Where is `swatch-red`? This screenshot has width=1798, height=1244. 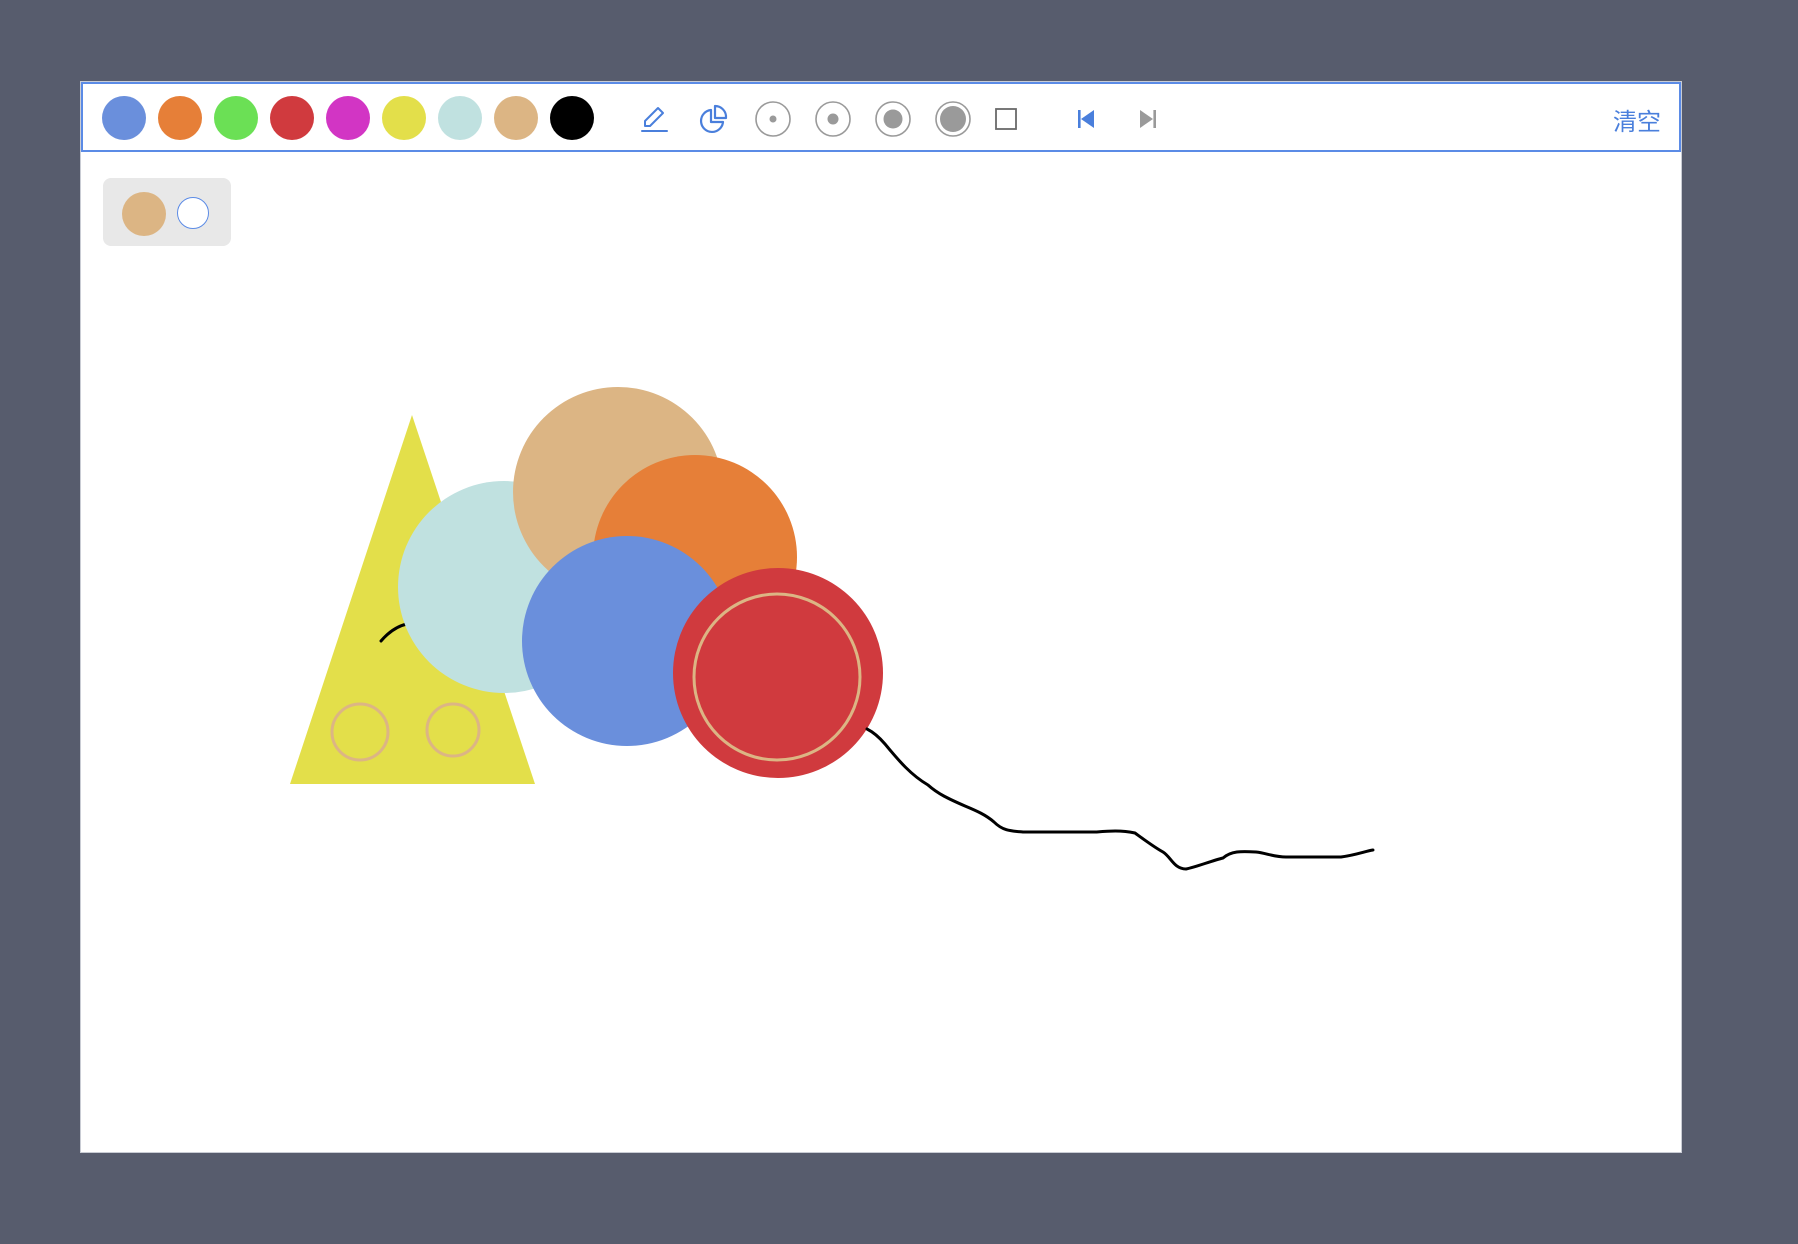
swatch-red is located at coordinates (292, 118).